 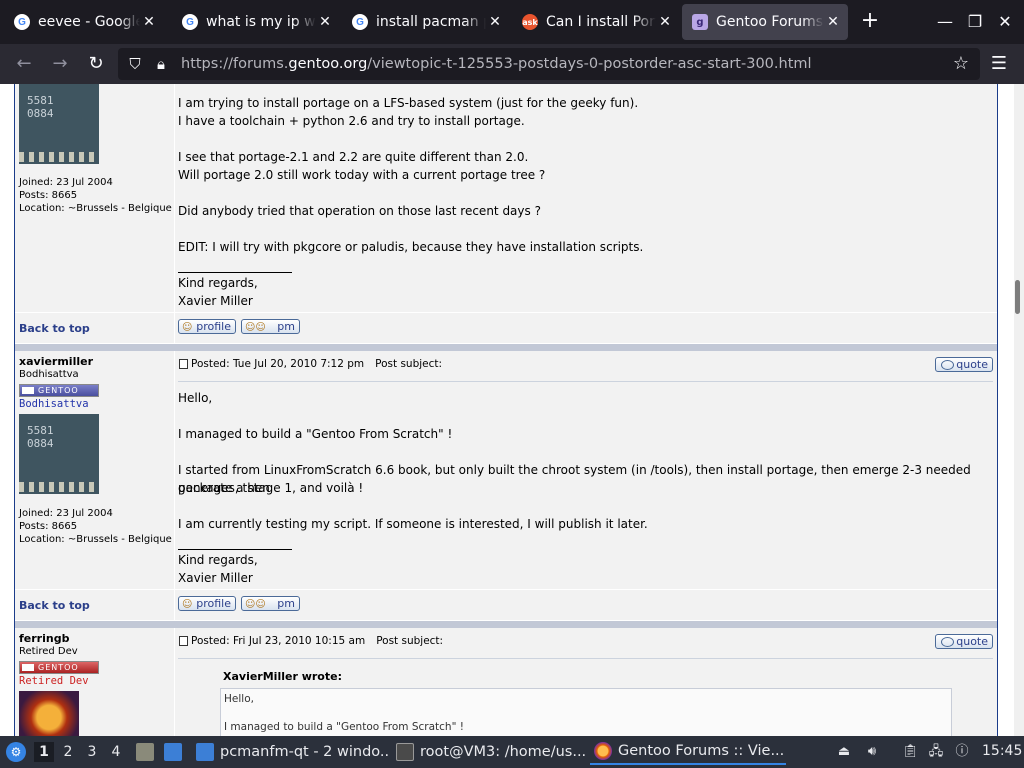 What do you see at coordinates (135, 64) in the screenshot?
I see `shield-icon: ⛉` at bounding box center [135, 64].